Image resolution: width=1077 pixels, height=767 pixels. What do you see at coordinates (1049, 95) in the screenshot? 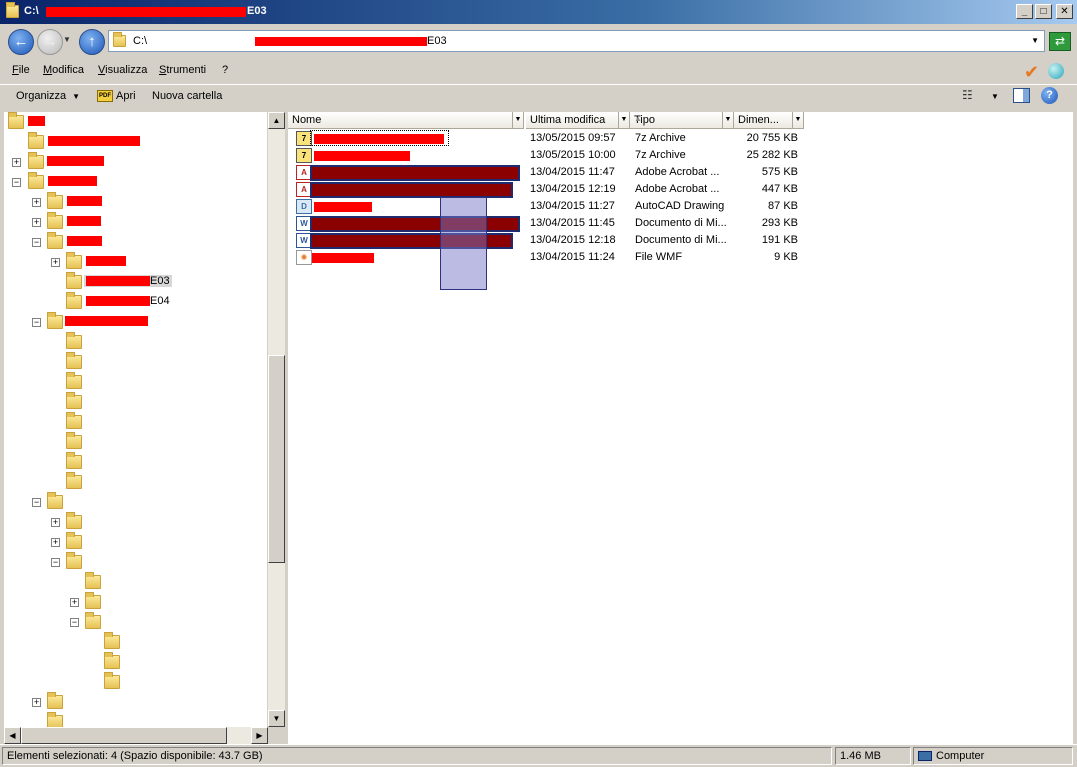
I see `help-icon: ?` at bounding box center [1049, 95].